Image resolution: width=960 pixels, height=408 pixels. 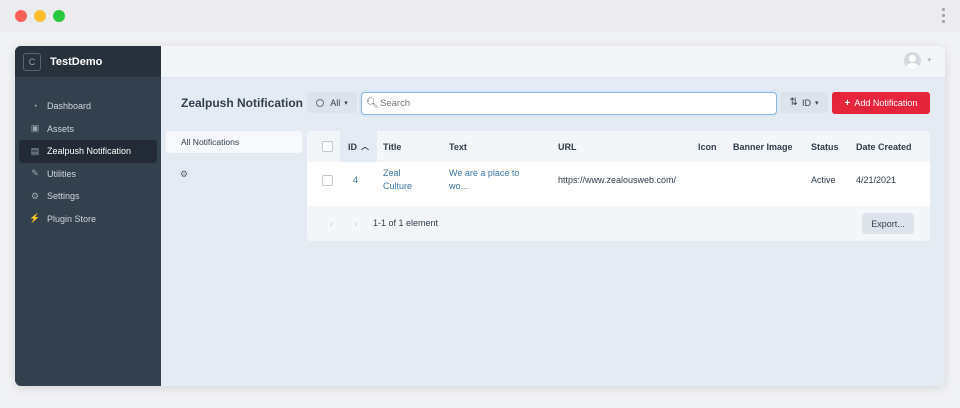 I want to click on column-header-status: Status, so click(x=825, y=146).